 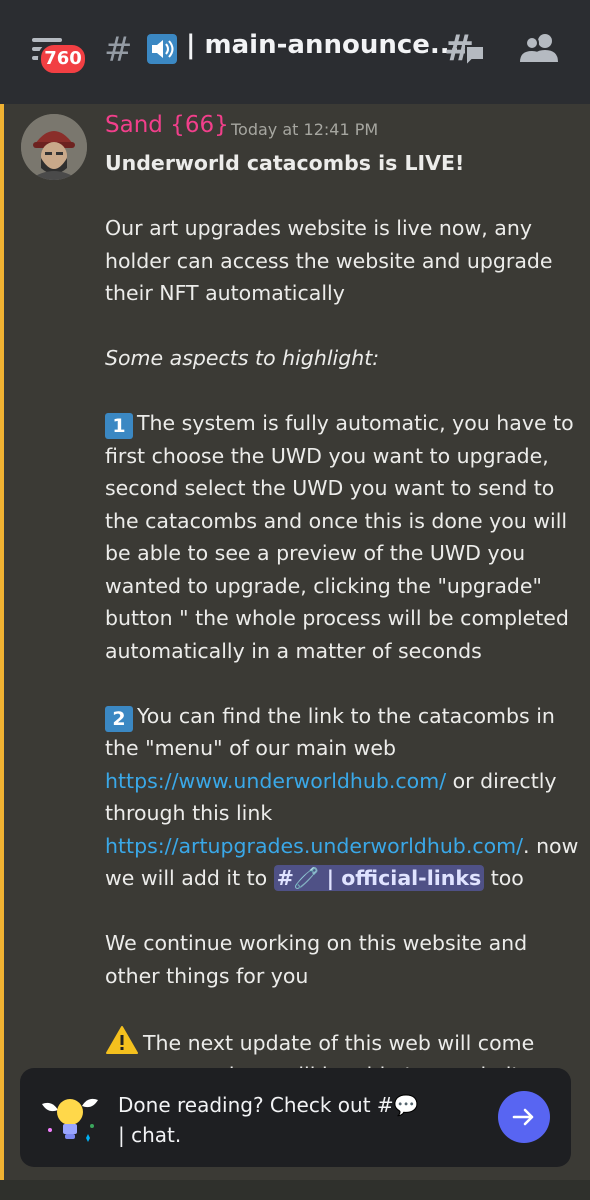 What do you see at coordinates (379, 878) in the screenshot?
I see `channel-mention: #🧷 | official-links` at bounding box center [379, 878].